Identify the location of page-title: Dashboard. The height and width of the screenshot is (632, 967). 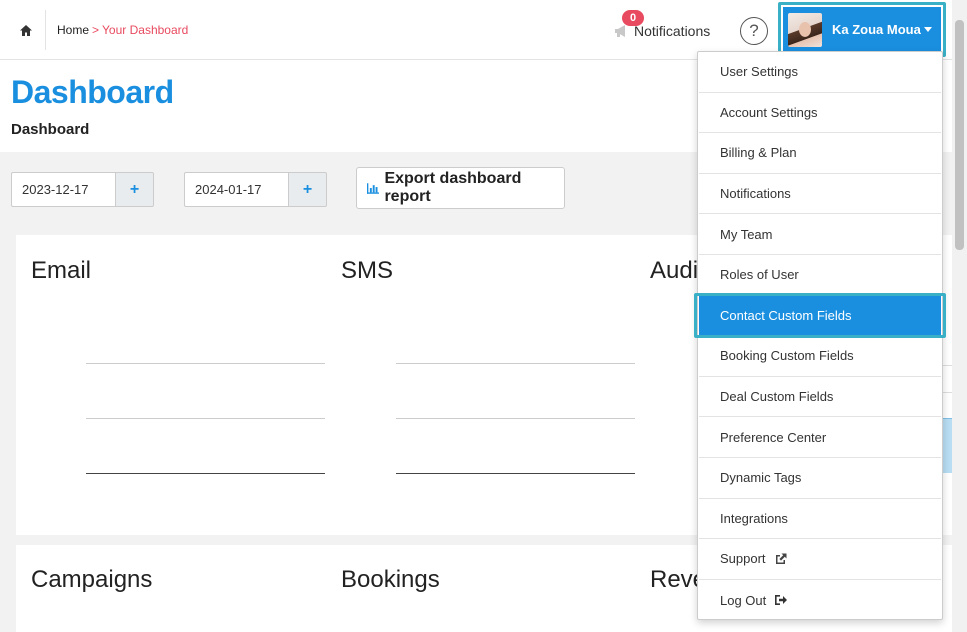
(92, 92).